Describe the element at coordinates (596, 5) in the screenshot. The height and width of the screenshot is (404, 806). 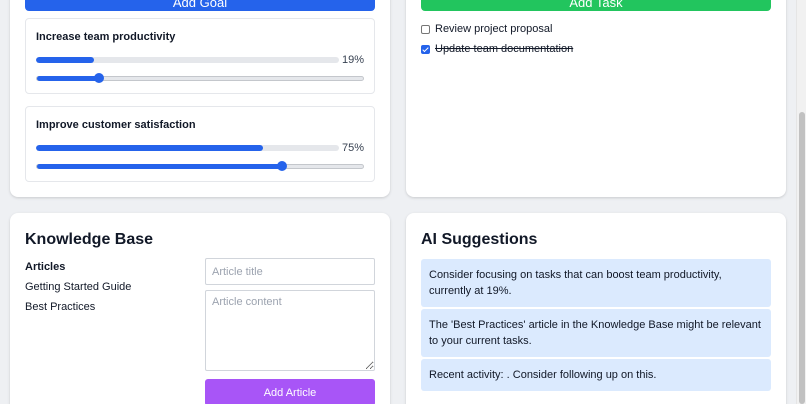
I see `add-task-button: Add Task` at that location.